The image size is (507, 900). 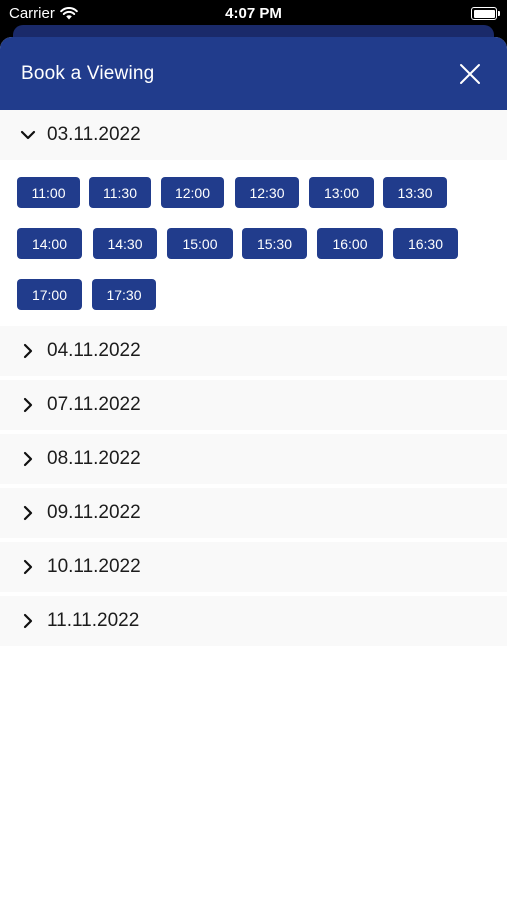 What do you see at coordinates (192, 192) in the screenshot?
I see `time-slot-button: 12:00` at bounding box center [192, 192].